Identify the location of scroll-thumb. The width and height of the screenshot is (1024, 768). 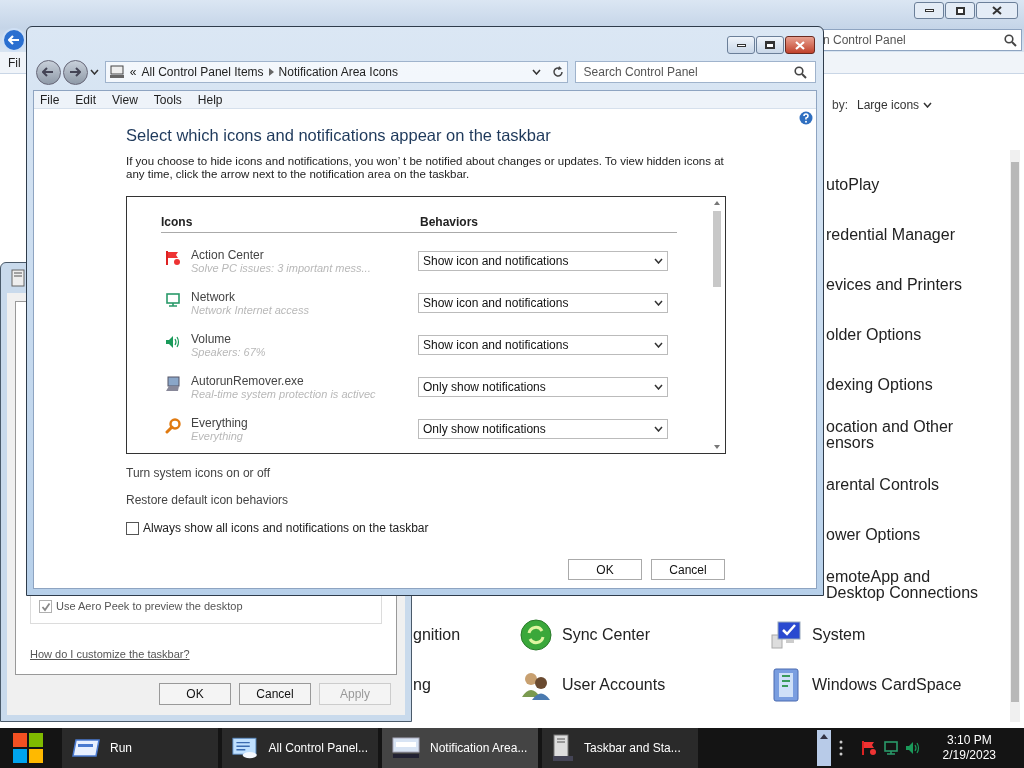
(717, 249).